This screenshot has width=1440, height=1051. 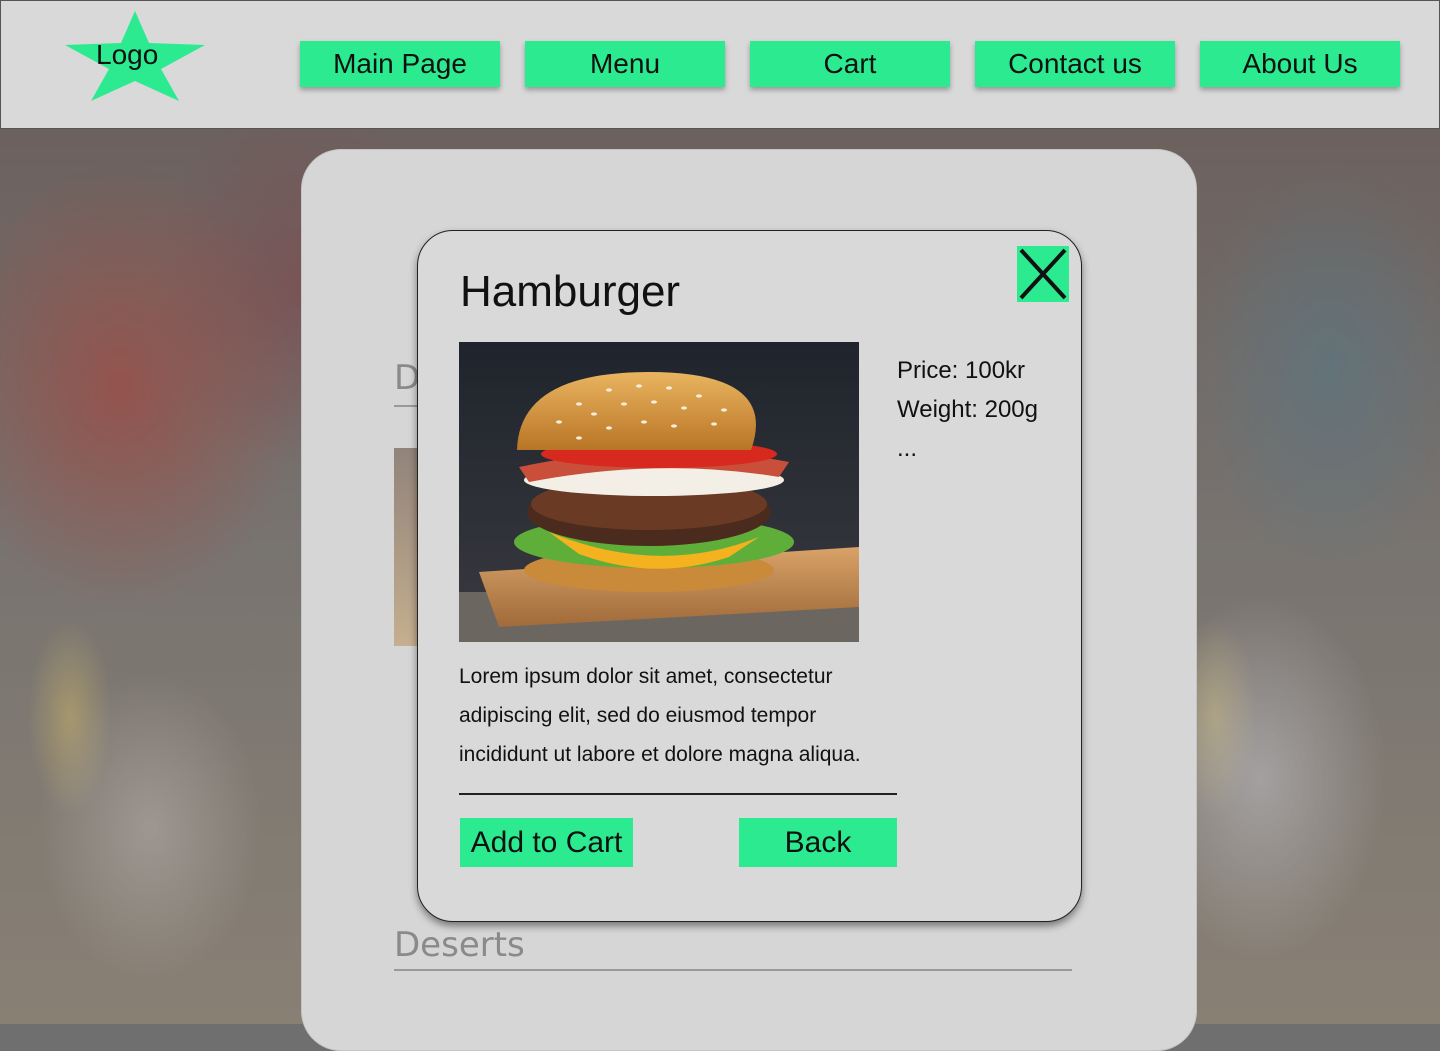 What do you see at coordinates (127, 54) in the screenshot?
I see `logo-text: Logo` at bounding box center [127, 54].